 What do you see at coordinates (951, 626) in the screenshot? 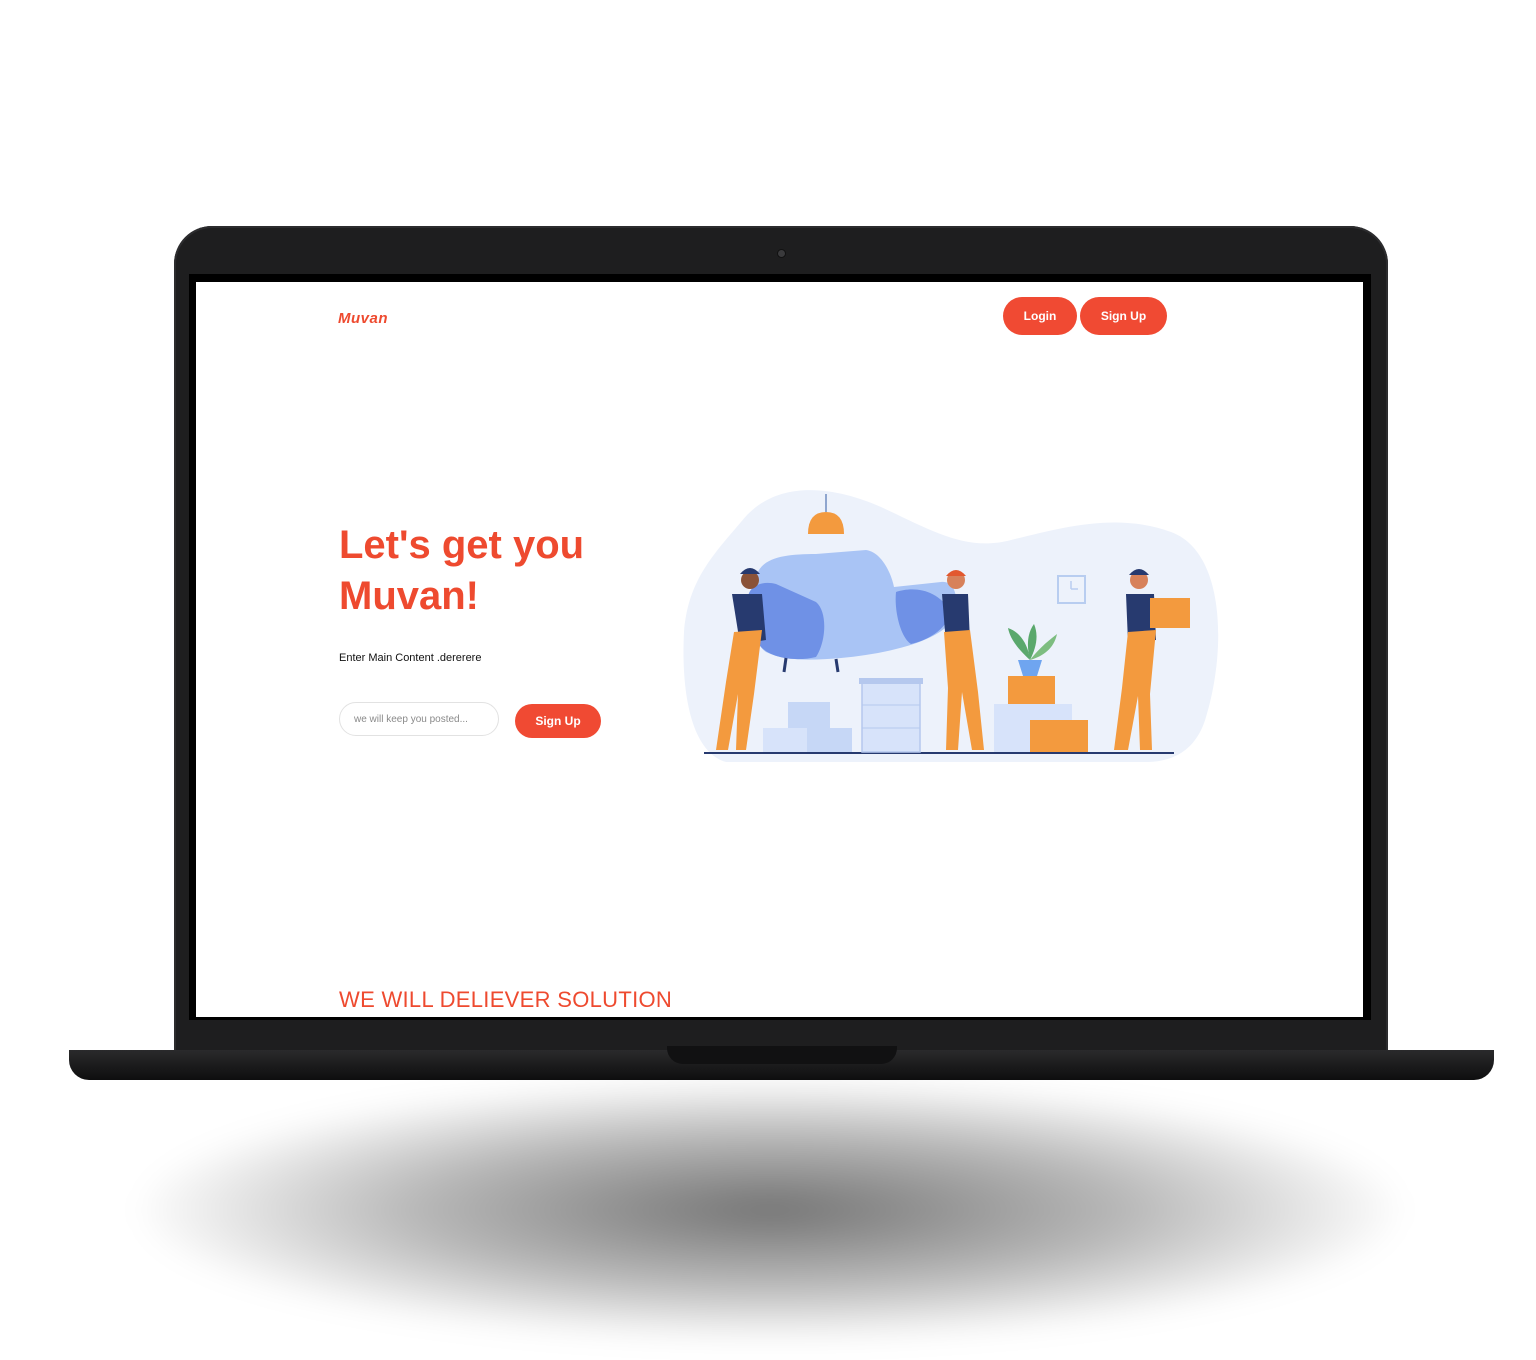
I see `movers-illustration` at bounding box center [951, 626].